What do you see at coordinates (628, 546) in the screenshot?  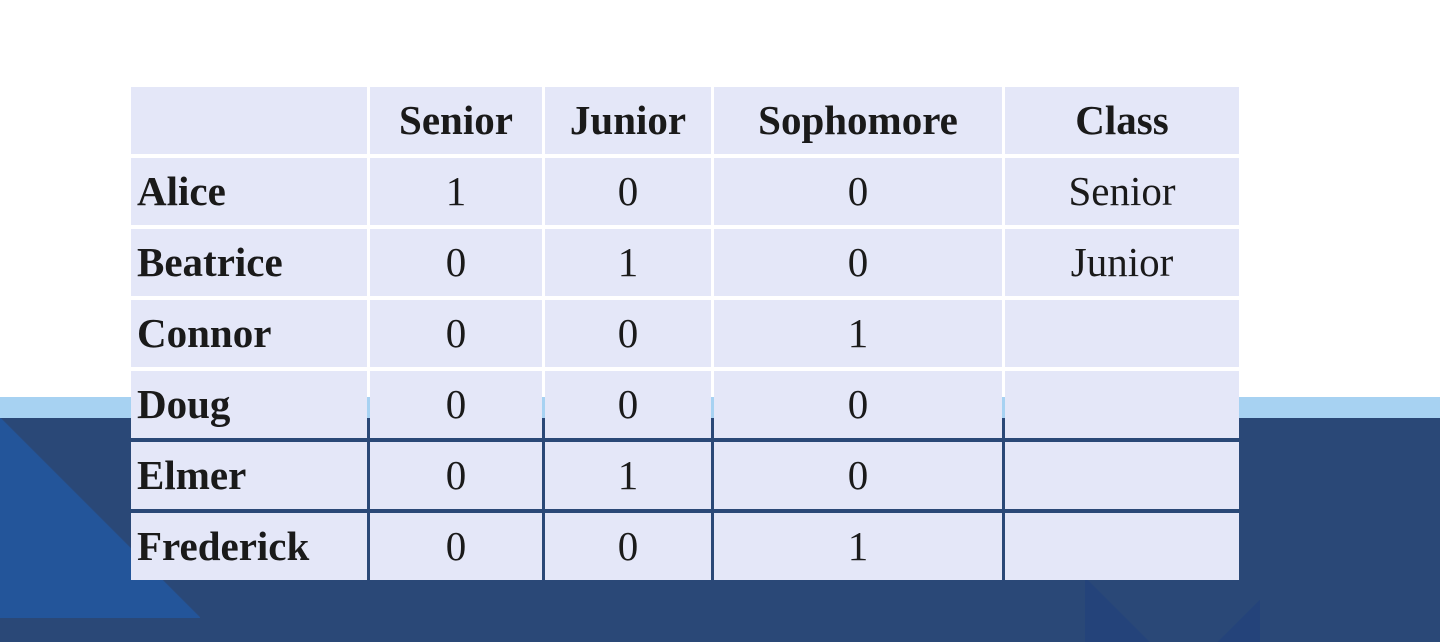 I see `cell-frederick-junior: 0` at bounding box center [628, 546].